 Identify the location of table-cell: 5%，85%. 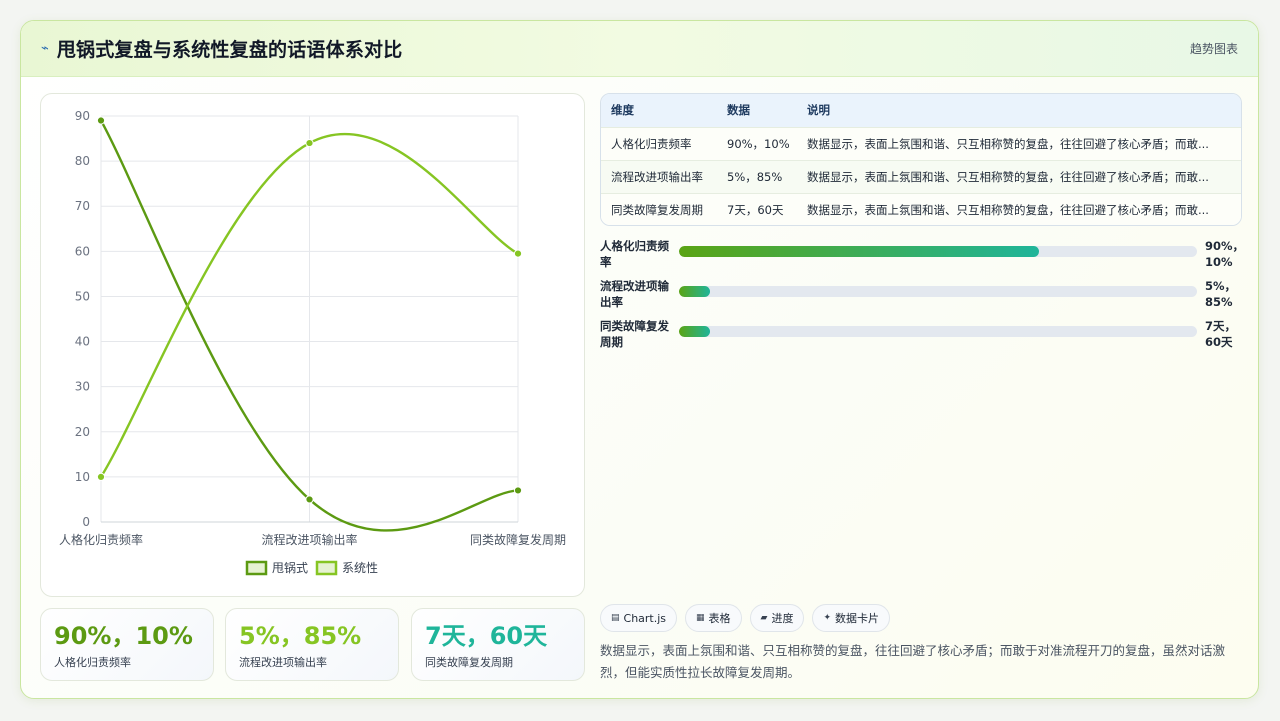
(757, 176).